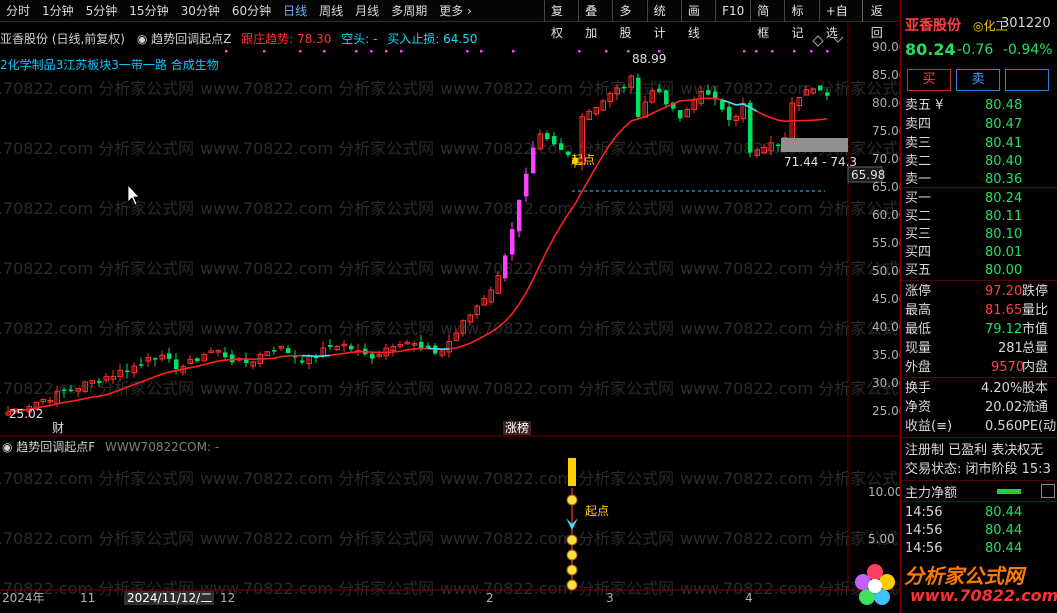  I want to click on sub-indicator-header: ◉ 趋势回调起点F WWW70822COM: -, so click(110, 446).